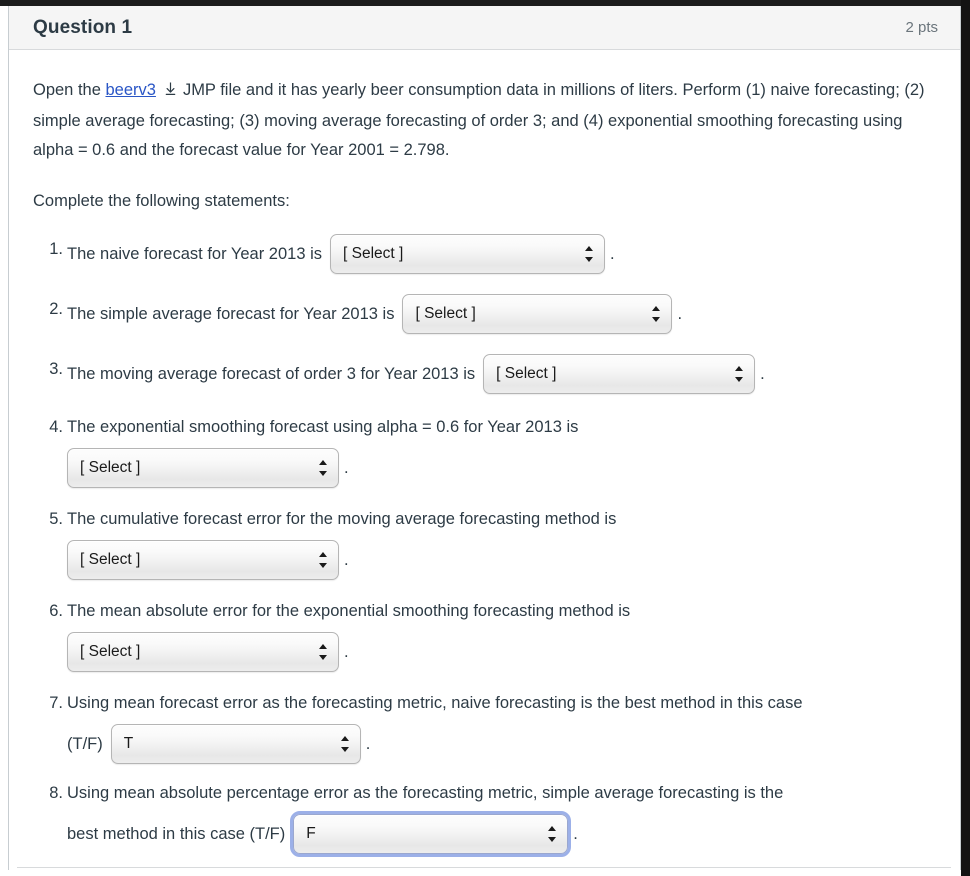 The width and height of the screenshot is (970, 876). What do you see at coordinates (346, 468) in the screenshot?
I see `statement-trailing-4: .` at bounding box center [346, 468].